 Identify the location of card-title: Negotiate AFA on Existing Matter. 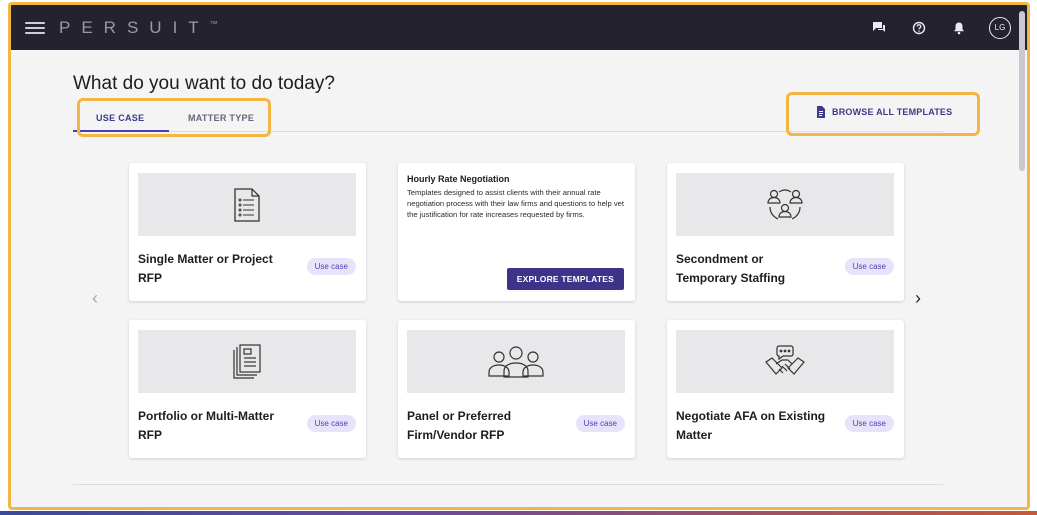
(751, 425).